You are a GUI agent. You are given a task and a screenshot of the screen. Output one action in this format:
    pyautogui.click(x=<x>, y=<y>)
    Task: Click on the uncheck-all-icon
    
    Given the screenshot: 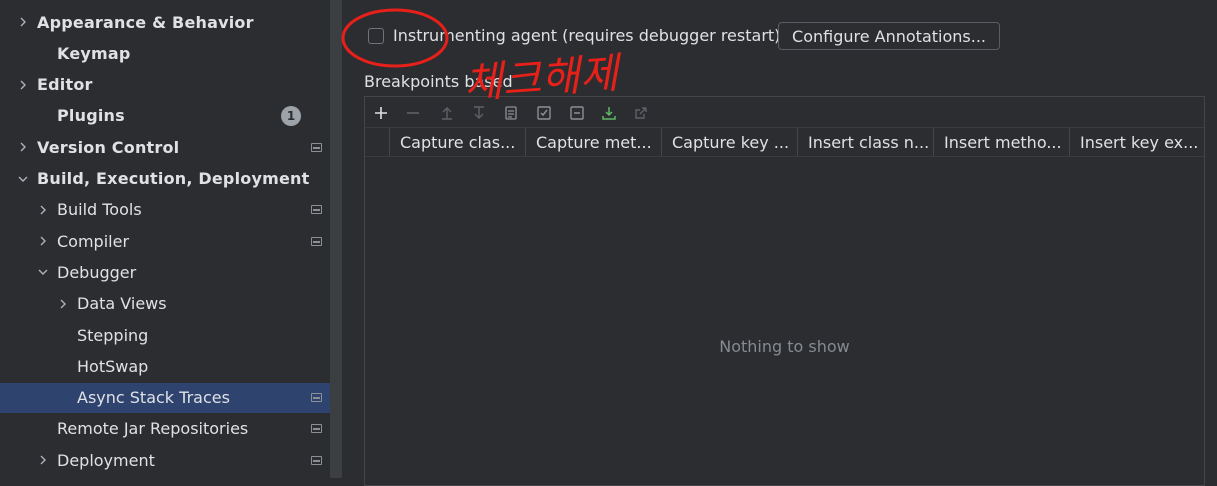 What is the action you would take?
    pyautogui.click(x=577, y=113)
    